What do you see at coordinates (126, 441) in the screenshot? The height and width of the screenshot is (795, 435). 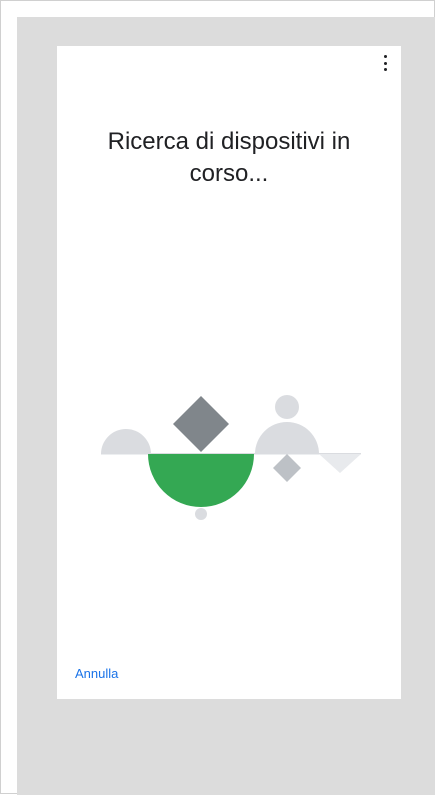 I see `left-half-circle-shape` at bounding box center [126, 441].